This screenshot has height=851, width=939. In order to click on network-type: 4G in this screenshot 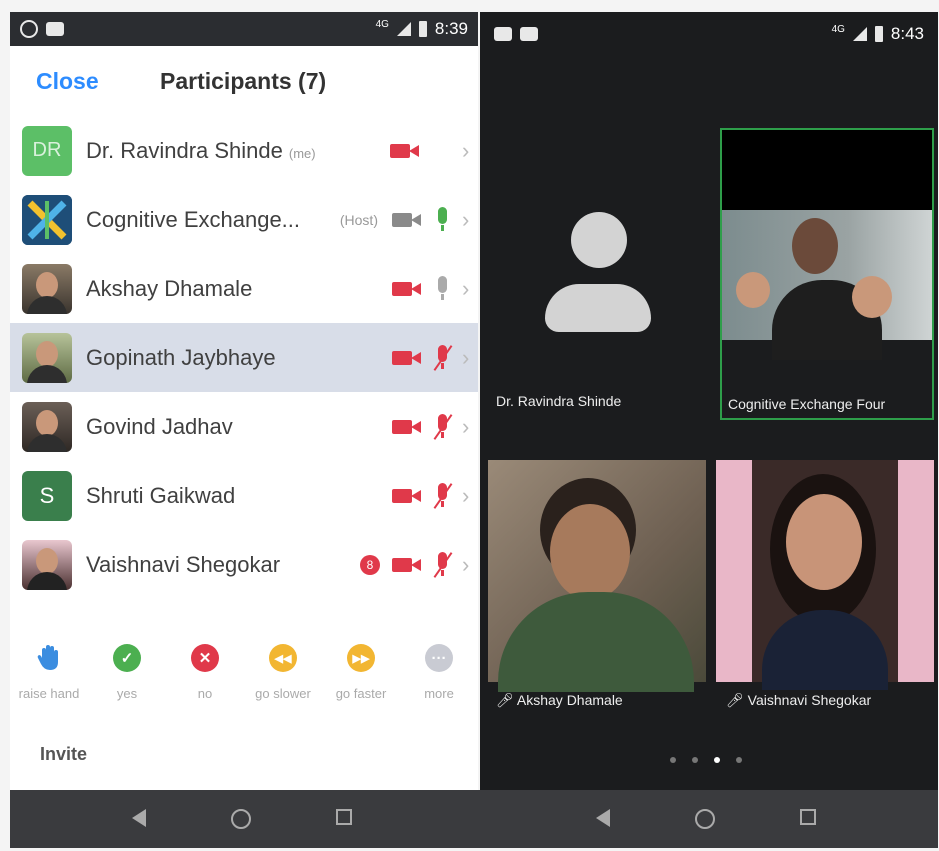, I will do `click(382, 24)`.